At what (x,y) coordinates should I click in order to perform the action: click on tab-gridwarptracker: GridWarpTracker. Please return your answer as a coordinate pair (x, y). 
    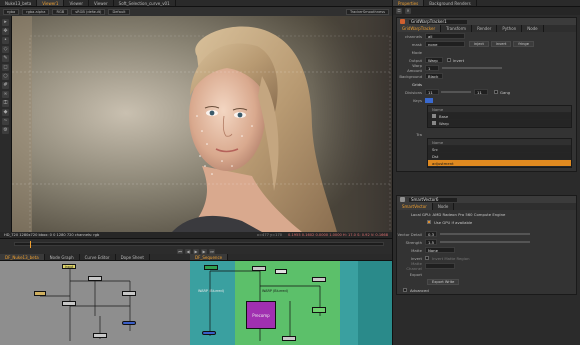
    Looking at the image, I should click on (419, 28).